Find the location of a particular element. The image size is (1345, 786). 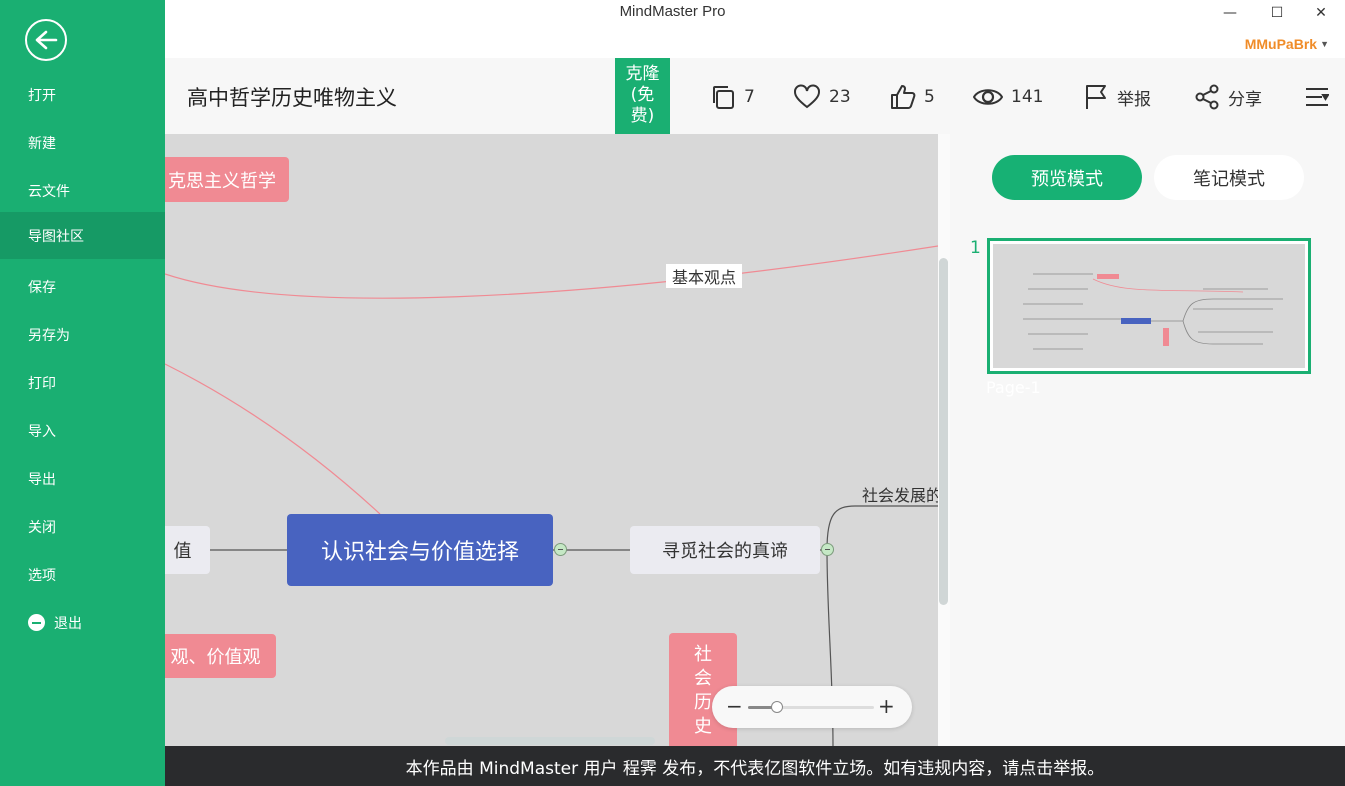

sidebar-item-print: 打印 is located at coordinates (82, 382).